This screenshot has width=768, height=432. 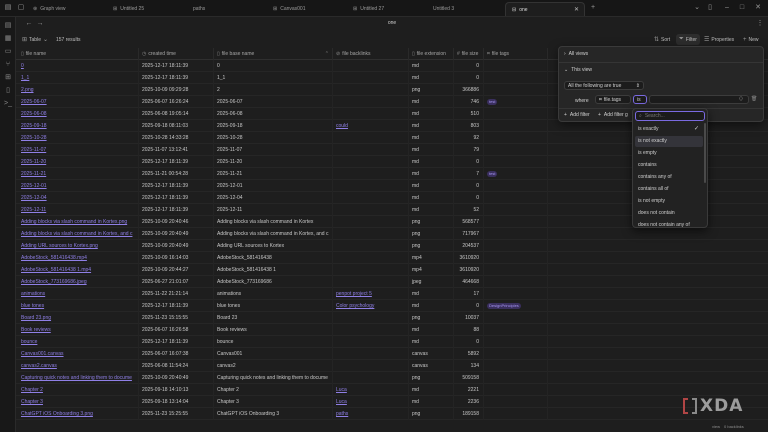 What do you see at coordinates (78, 390) in the screenshot?
I see `cell-file-name: Chapter 2` at bounding box center [78, 390].